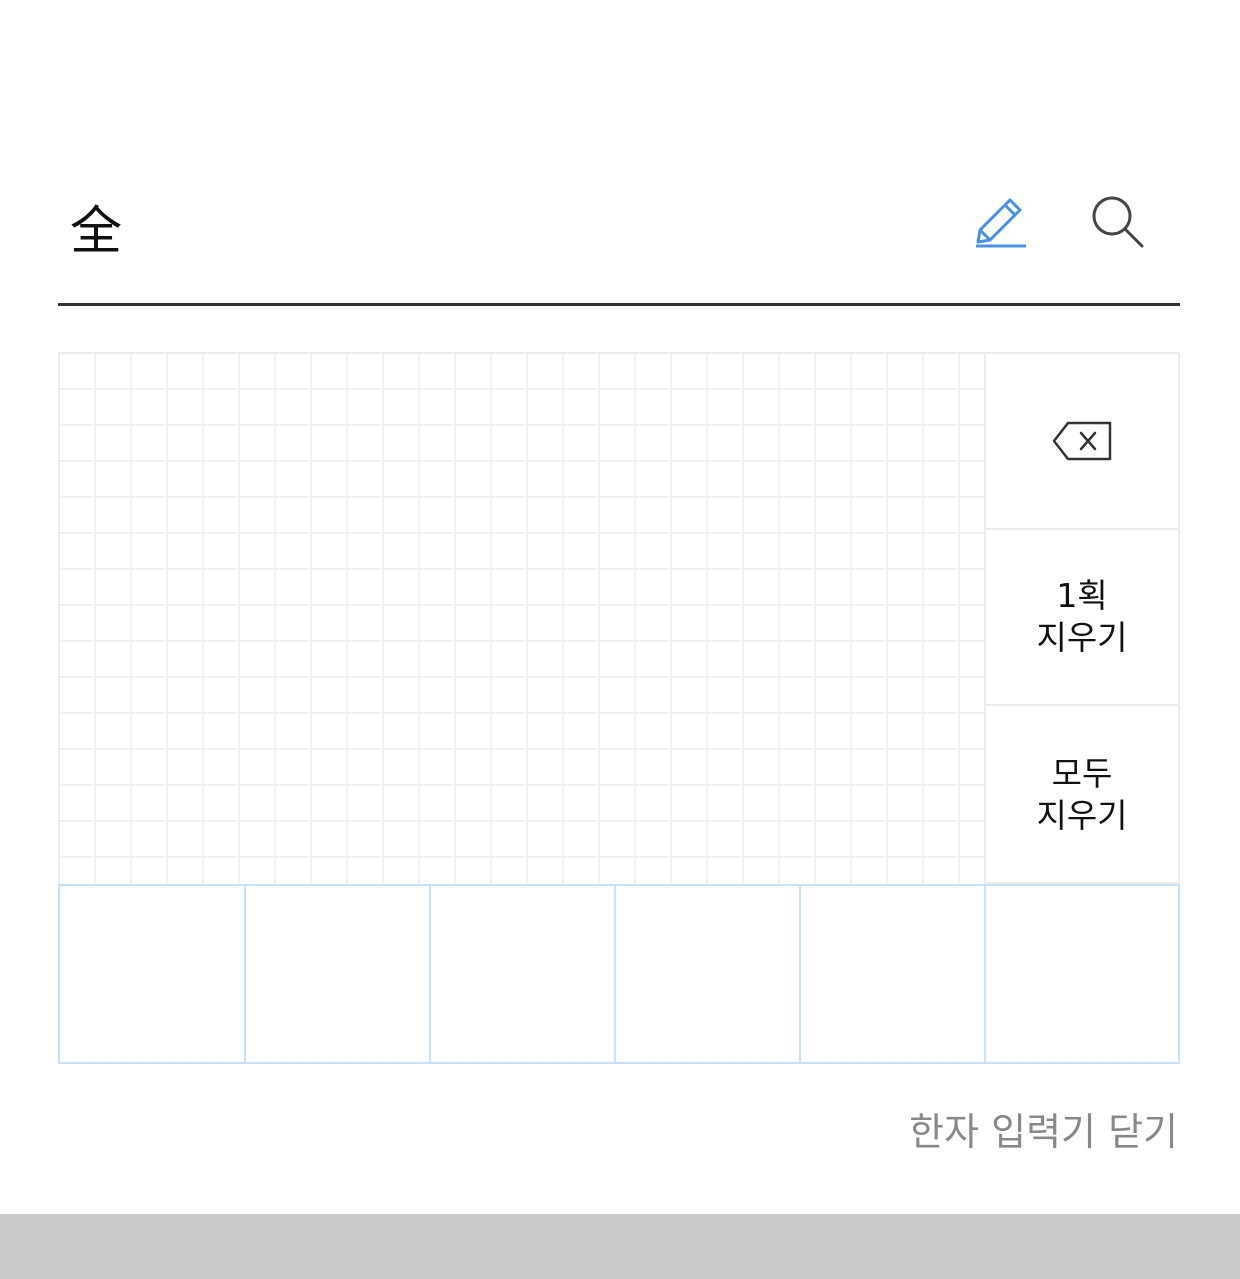  I want to click on bottom-bar, so click(620, 1246).